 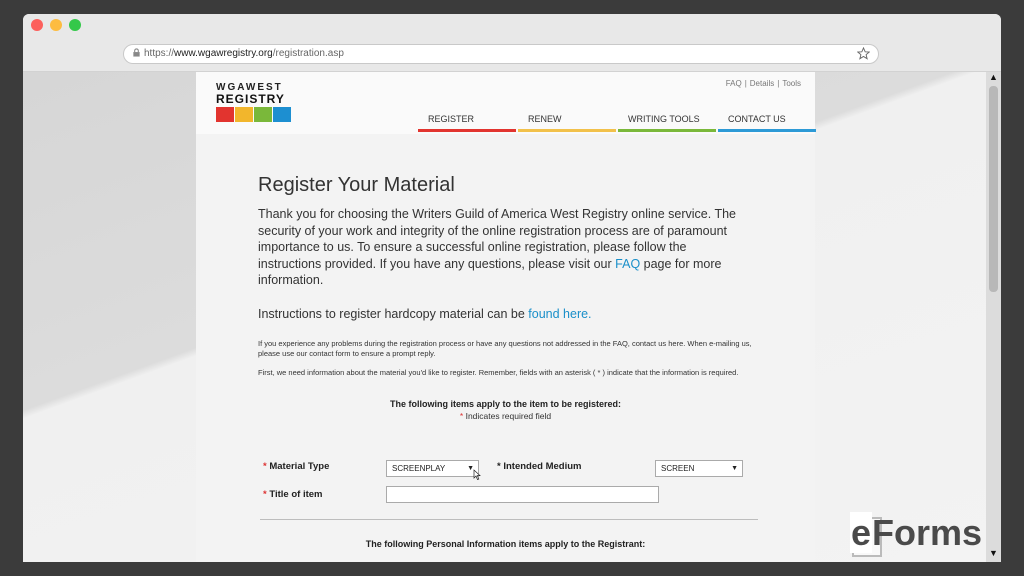 What do you see at coordinates (225, 114) in the screenshot?
I see `logo-tile-red` at bounding box center [225, 114].